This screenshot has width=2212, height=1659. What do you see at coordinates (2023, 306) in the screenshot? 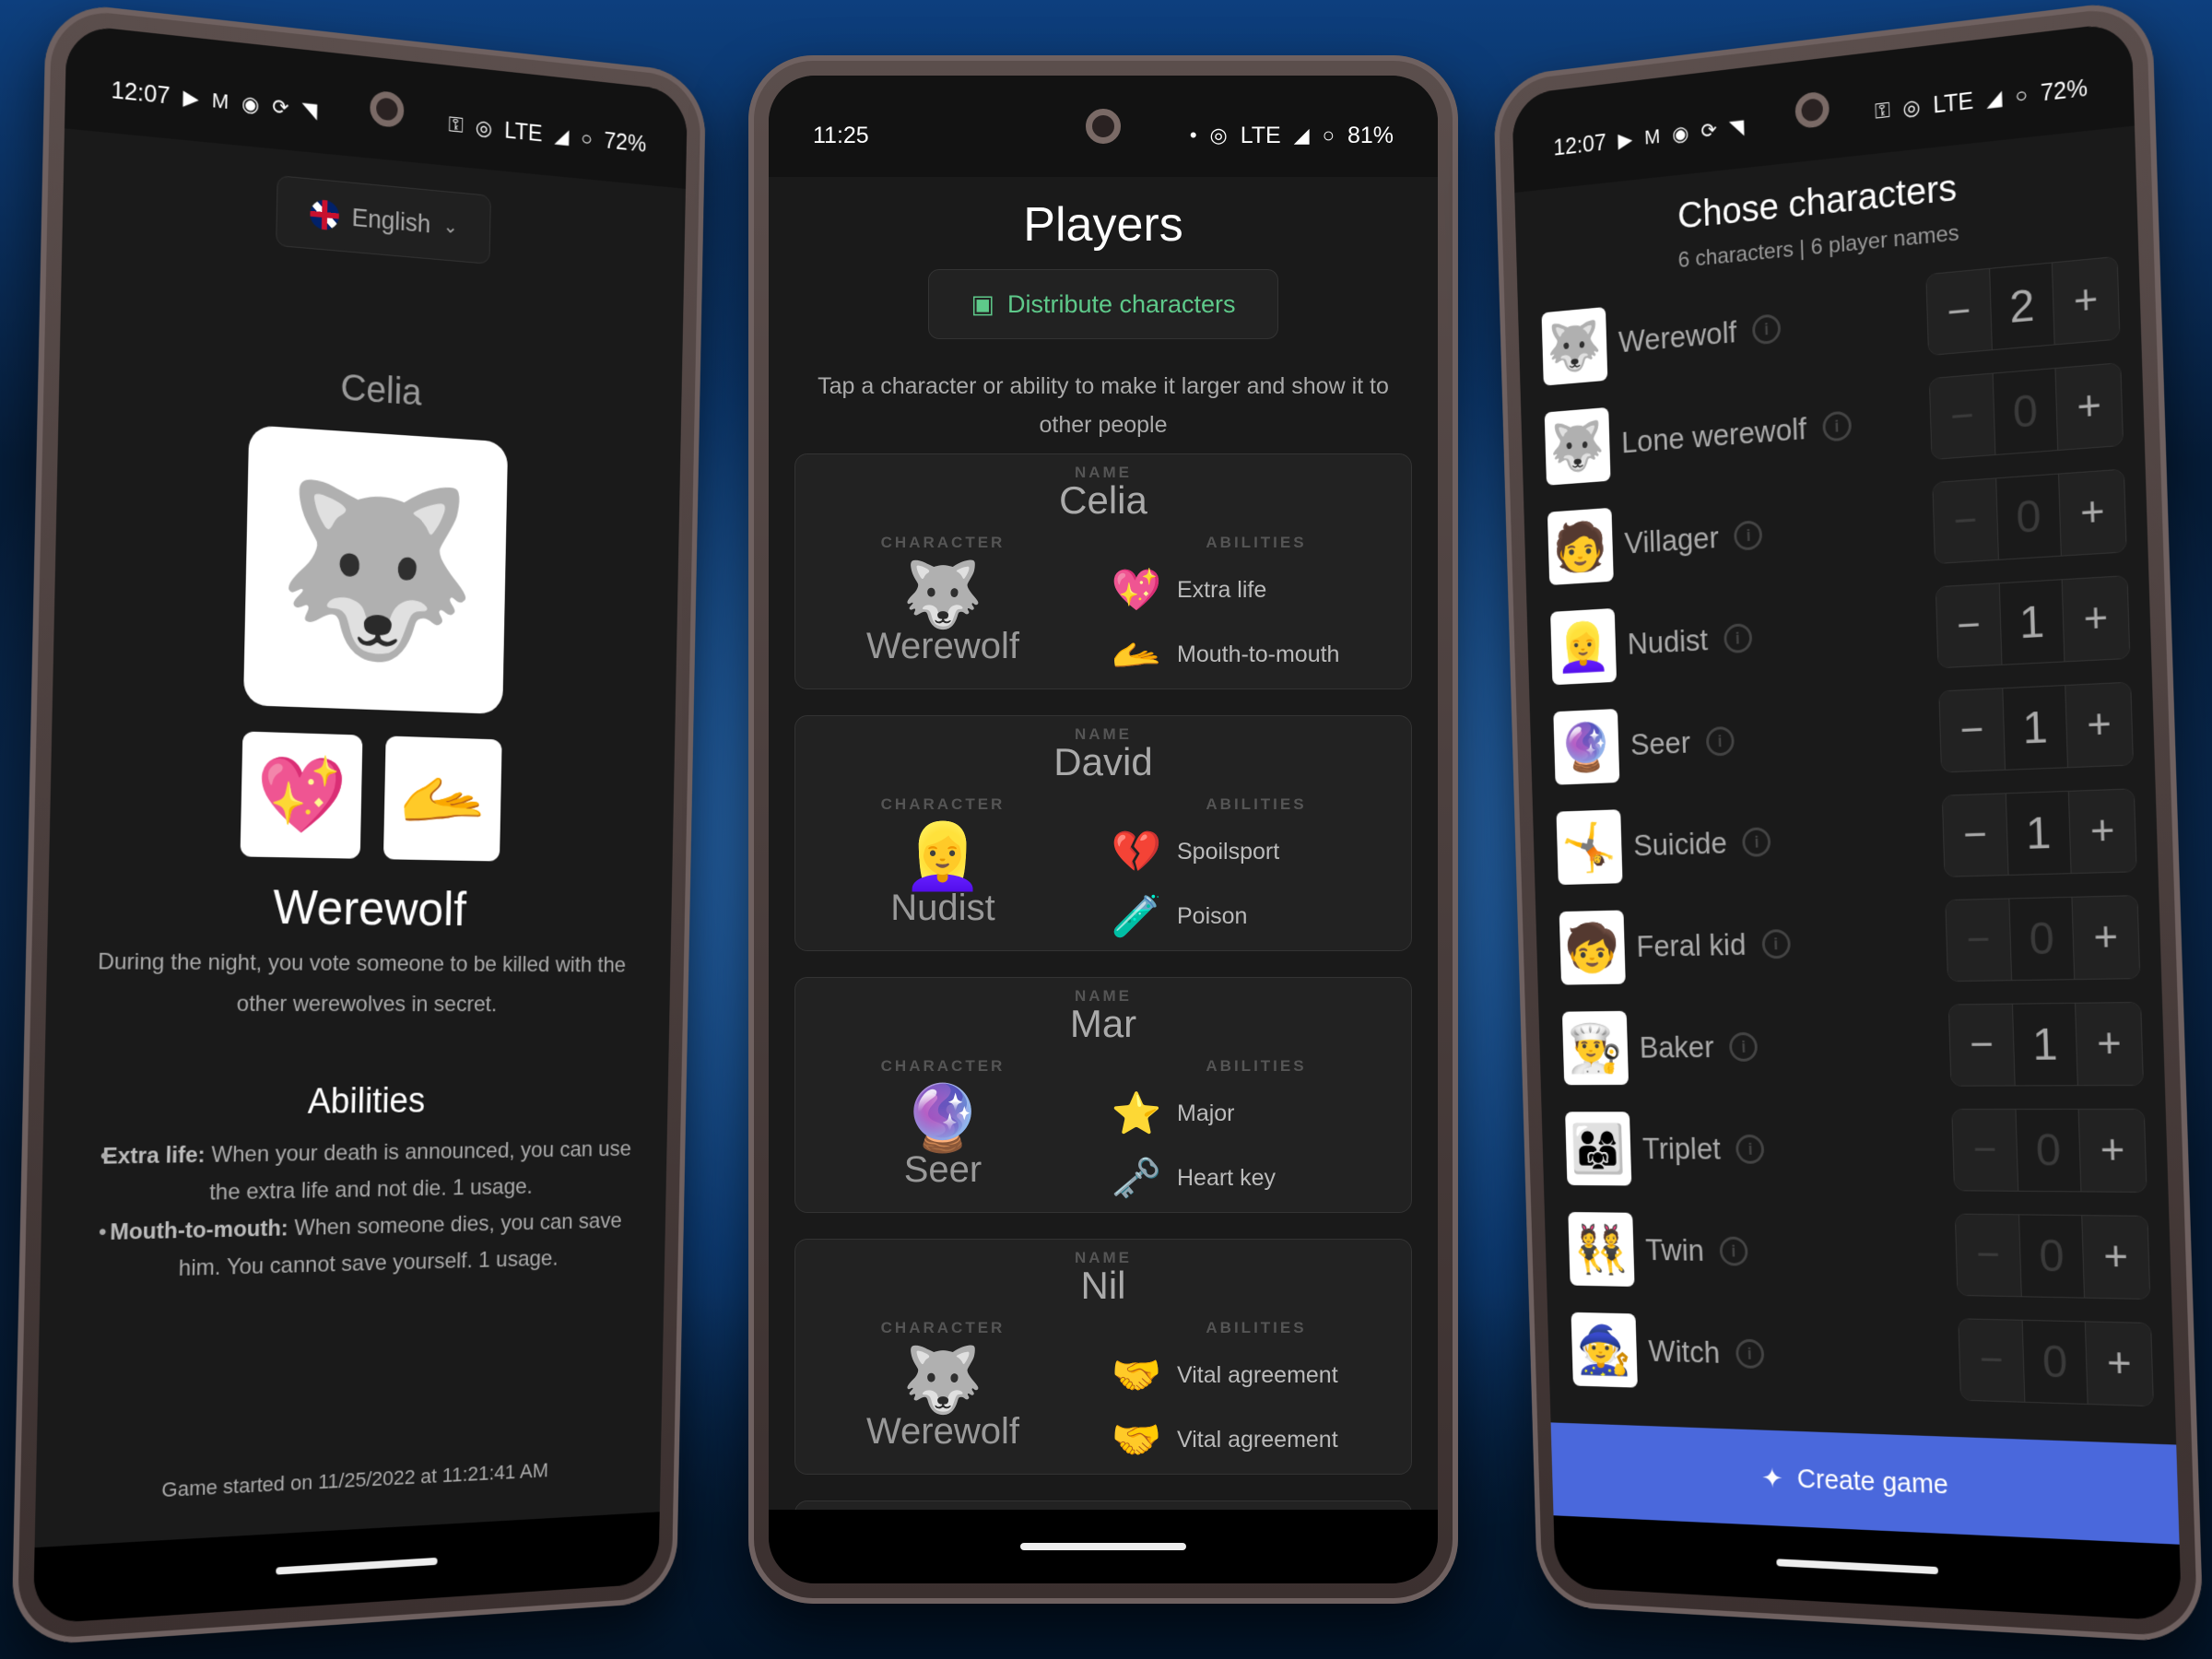
I see `quantity-stepper: −2 +` at bounding box center [2023, 306].